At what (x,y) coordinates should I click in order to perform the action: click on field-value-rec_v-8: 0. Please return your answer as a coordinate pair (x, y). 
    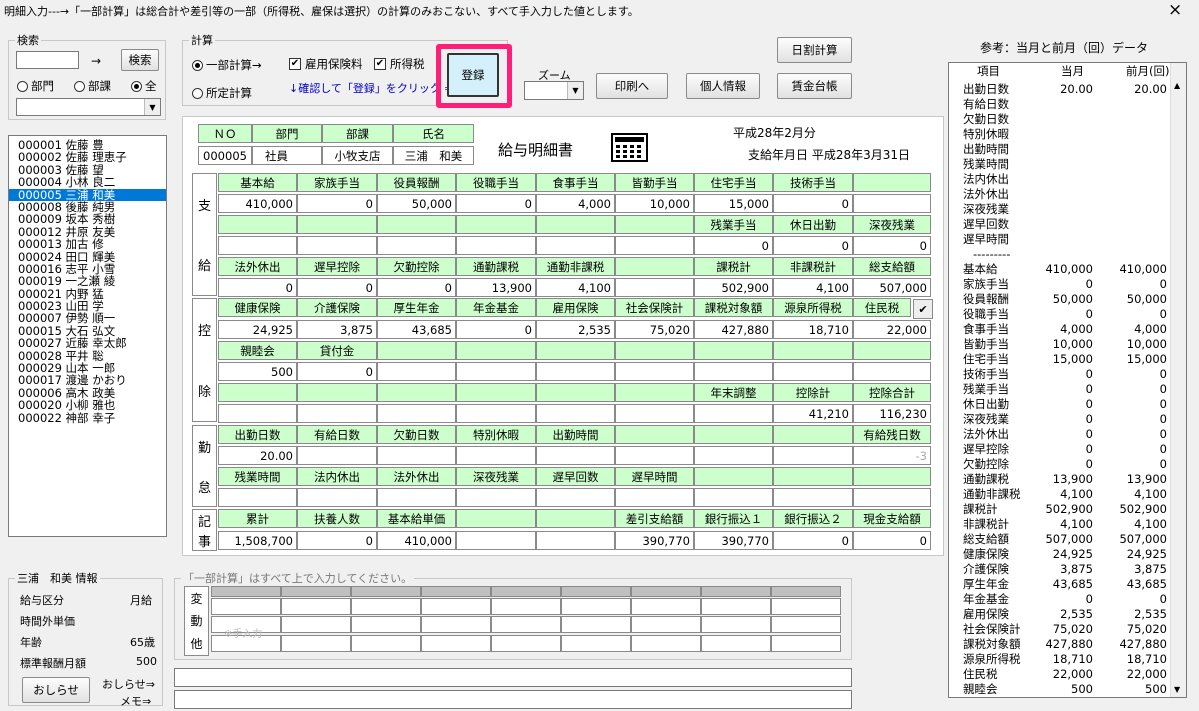
    Looking at the image, I should click on (892, 540).